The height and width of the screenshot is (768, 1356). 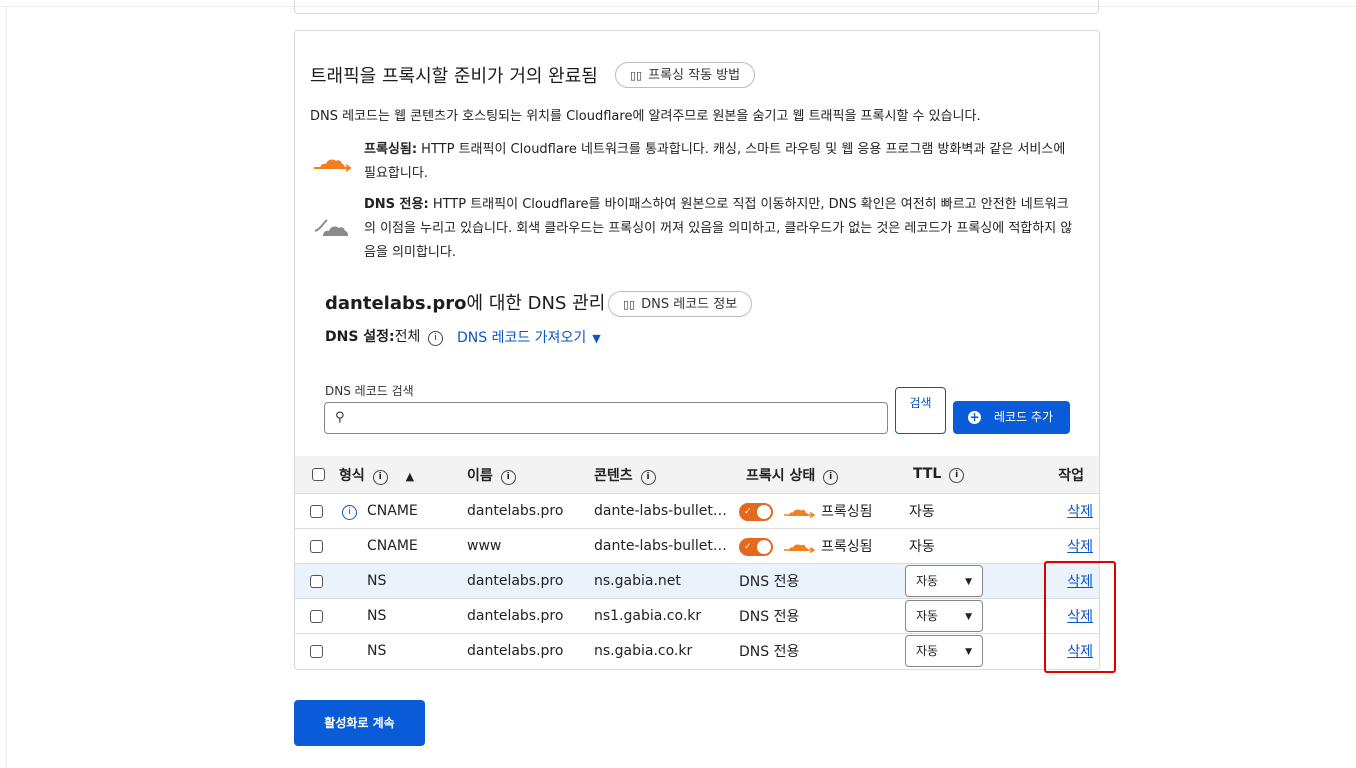 I want to click on add-record-label: 레코드 추가, so click(x=1024, y=417).